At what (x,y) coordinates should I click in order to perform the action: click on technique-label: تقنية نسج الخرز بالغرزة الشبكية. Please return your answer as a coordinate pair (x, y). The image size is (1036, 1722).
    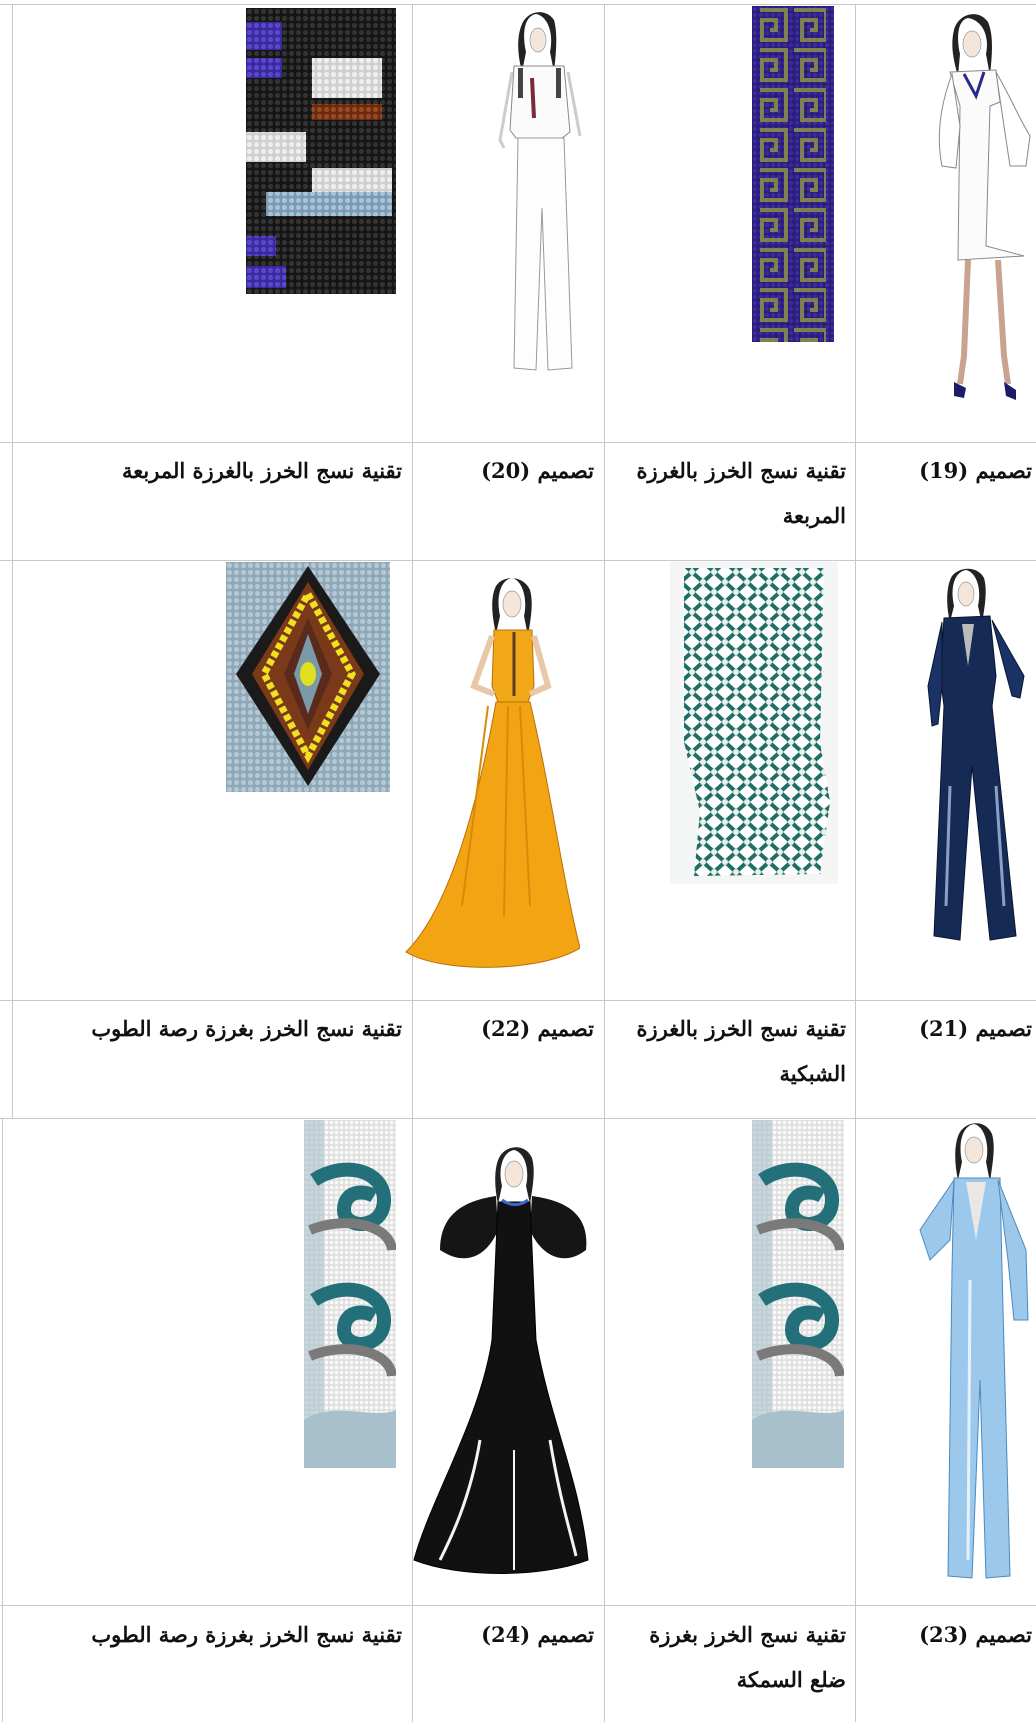
    Looking at the image, I should click on (741, 1051).